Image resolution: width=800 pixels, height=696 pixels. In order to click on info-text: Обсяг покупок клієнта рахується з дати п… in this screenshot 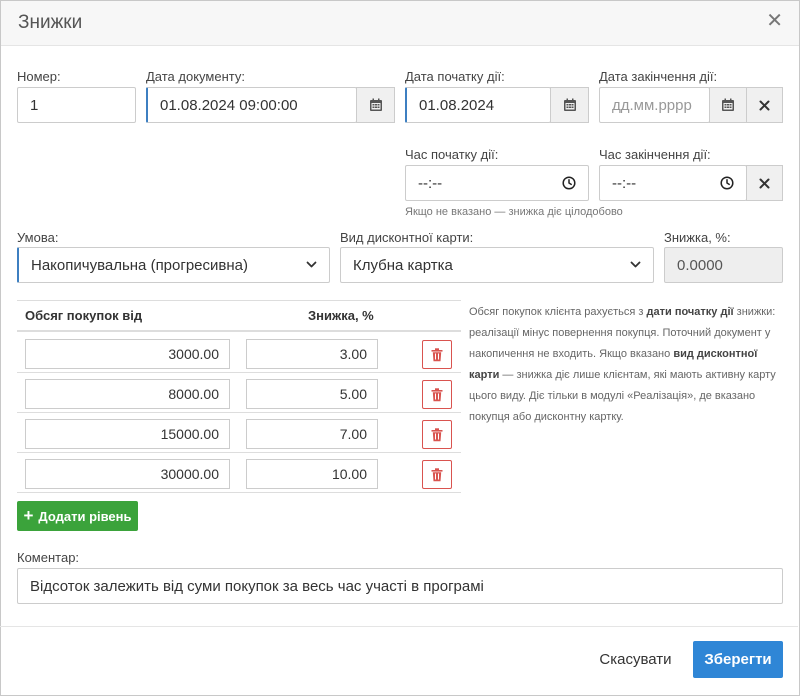, I will do `click(626, 365)`.